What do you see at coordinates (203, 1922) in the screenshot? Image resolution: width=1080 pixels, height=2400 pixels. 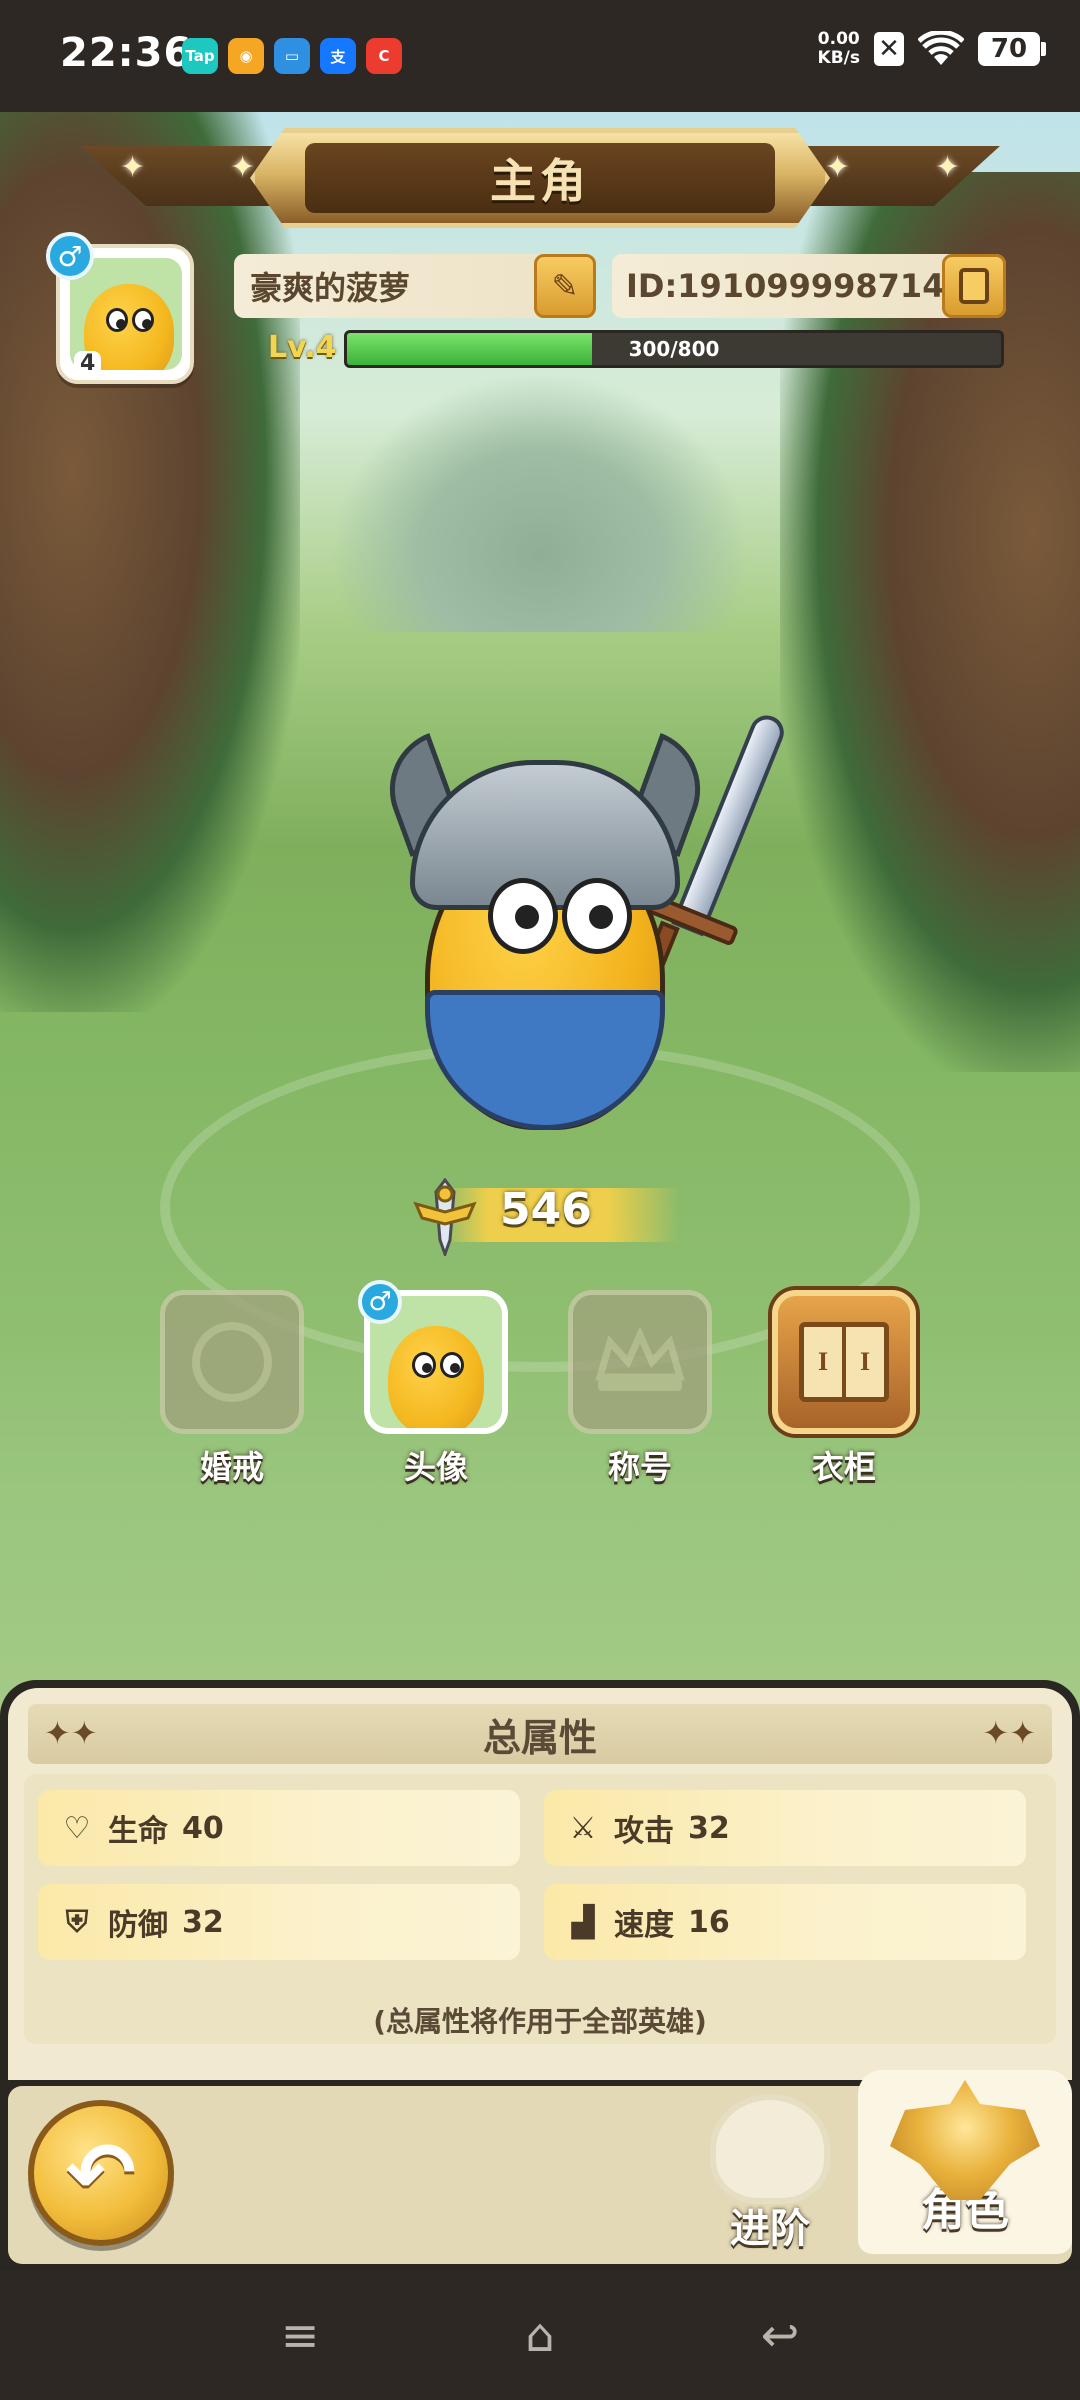 I see `stat-defense-value: 32` at bounding box center [203, 1922].